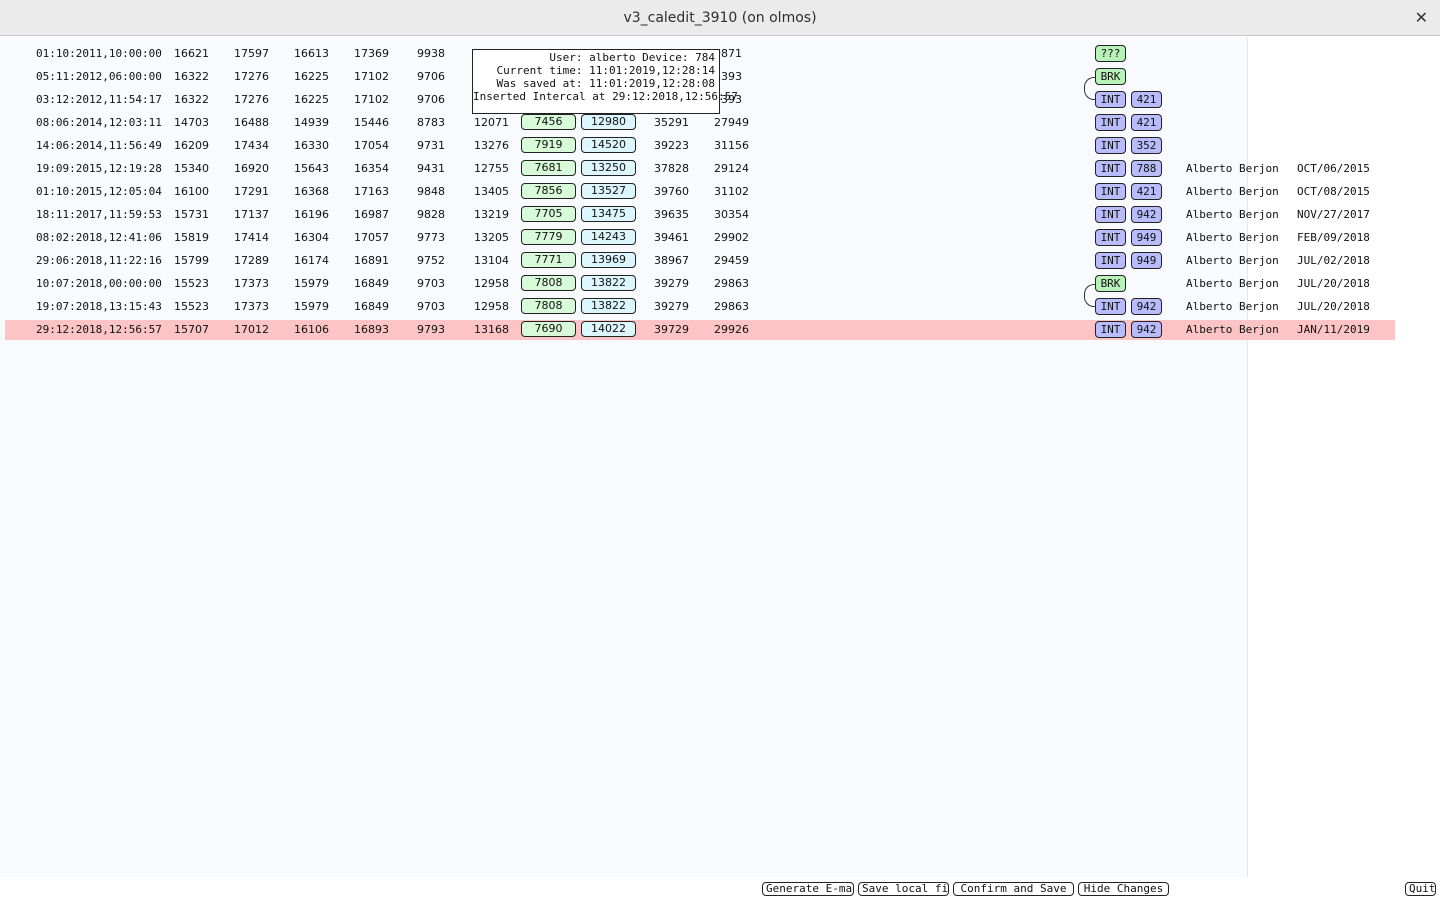  Describe the element at coordinates (1110, 53) in the screenshot. I see `row-type-tag: ???` at that location.